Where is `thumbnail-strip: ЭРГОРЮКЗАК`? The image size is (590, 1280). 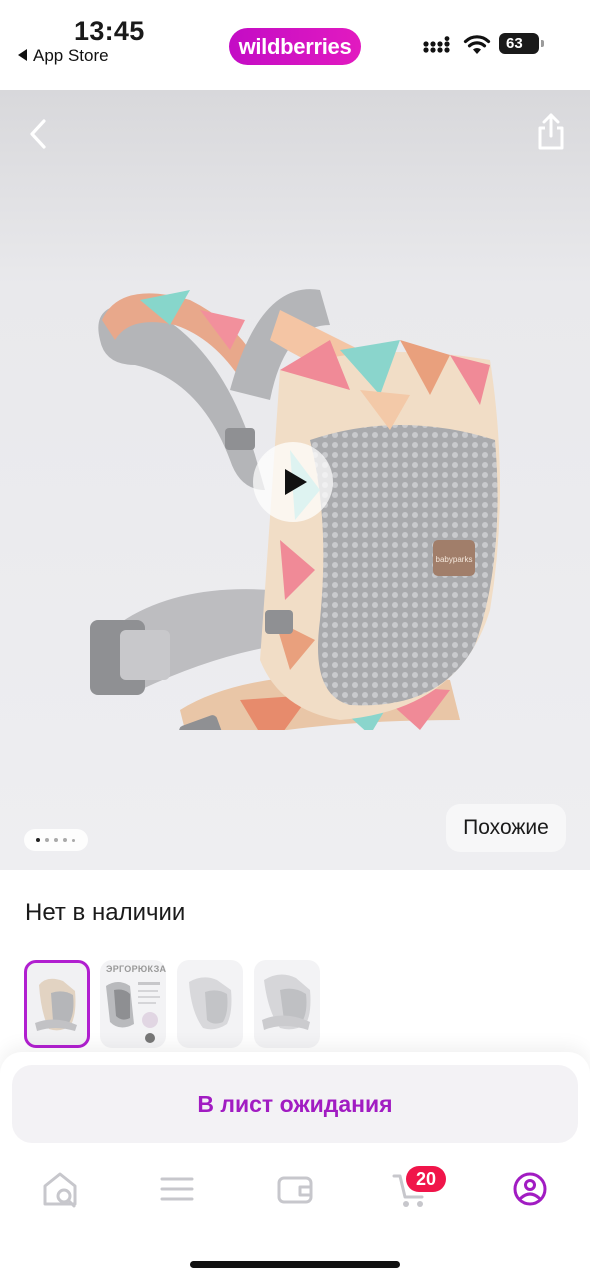 thumbnail-strip: ЭРГОРЮКЗАК is located at coordinates (179, 1005).